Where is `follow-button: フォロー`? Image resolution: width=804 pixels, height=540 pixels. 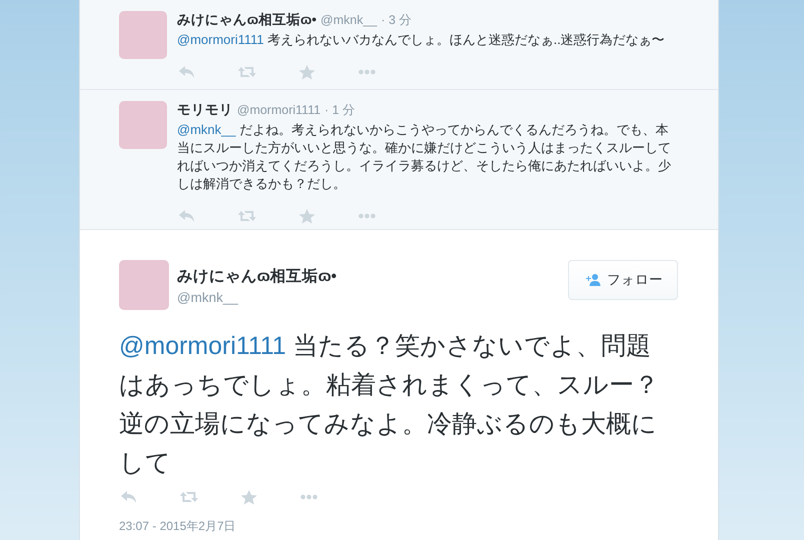
follow-button: フォロー is located at coordinates (623, 280).